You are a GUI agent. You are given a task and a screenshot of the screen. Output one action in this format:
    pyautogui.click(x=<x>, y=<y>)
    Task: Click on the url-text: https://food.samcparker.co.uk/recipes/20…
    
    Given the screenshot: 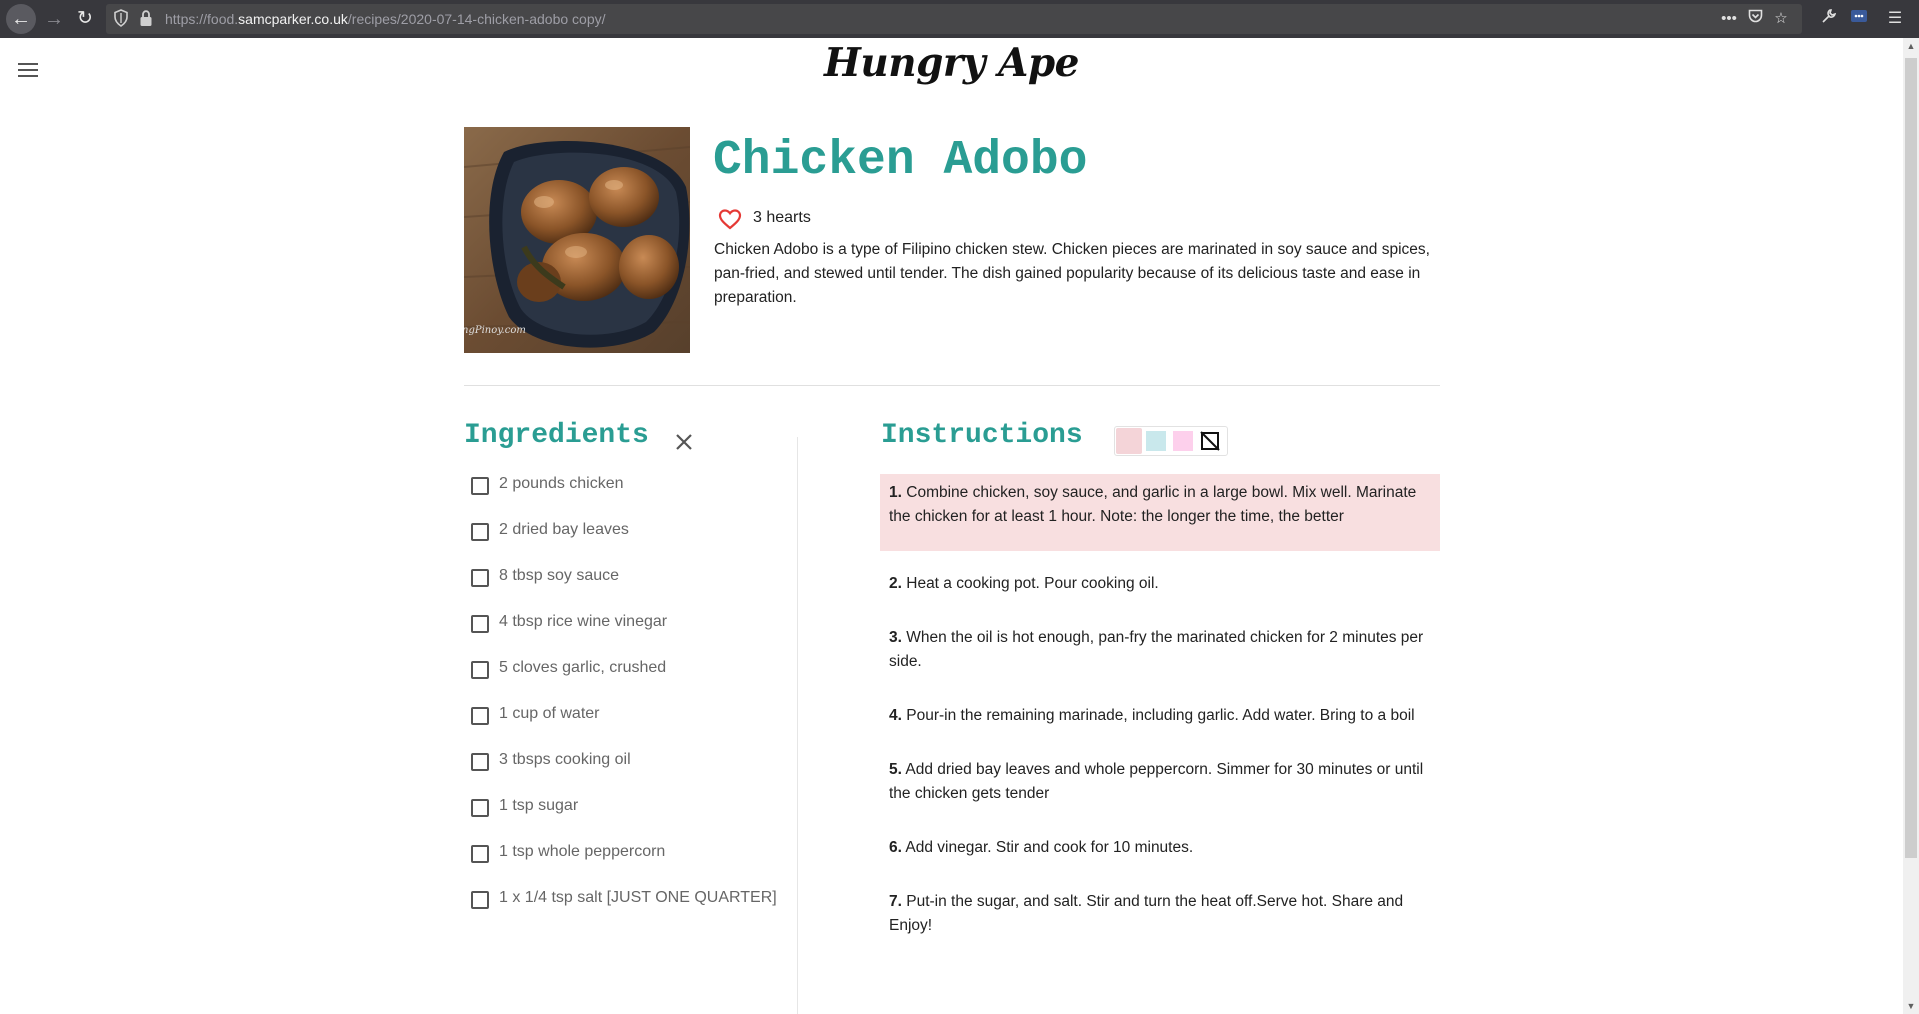 What is the action you would take?
    pyautogui.click(x=385, y=19)
    